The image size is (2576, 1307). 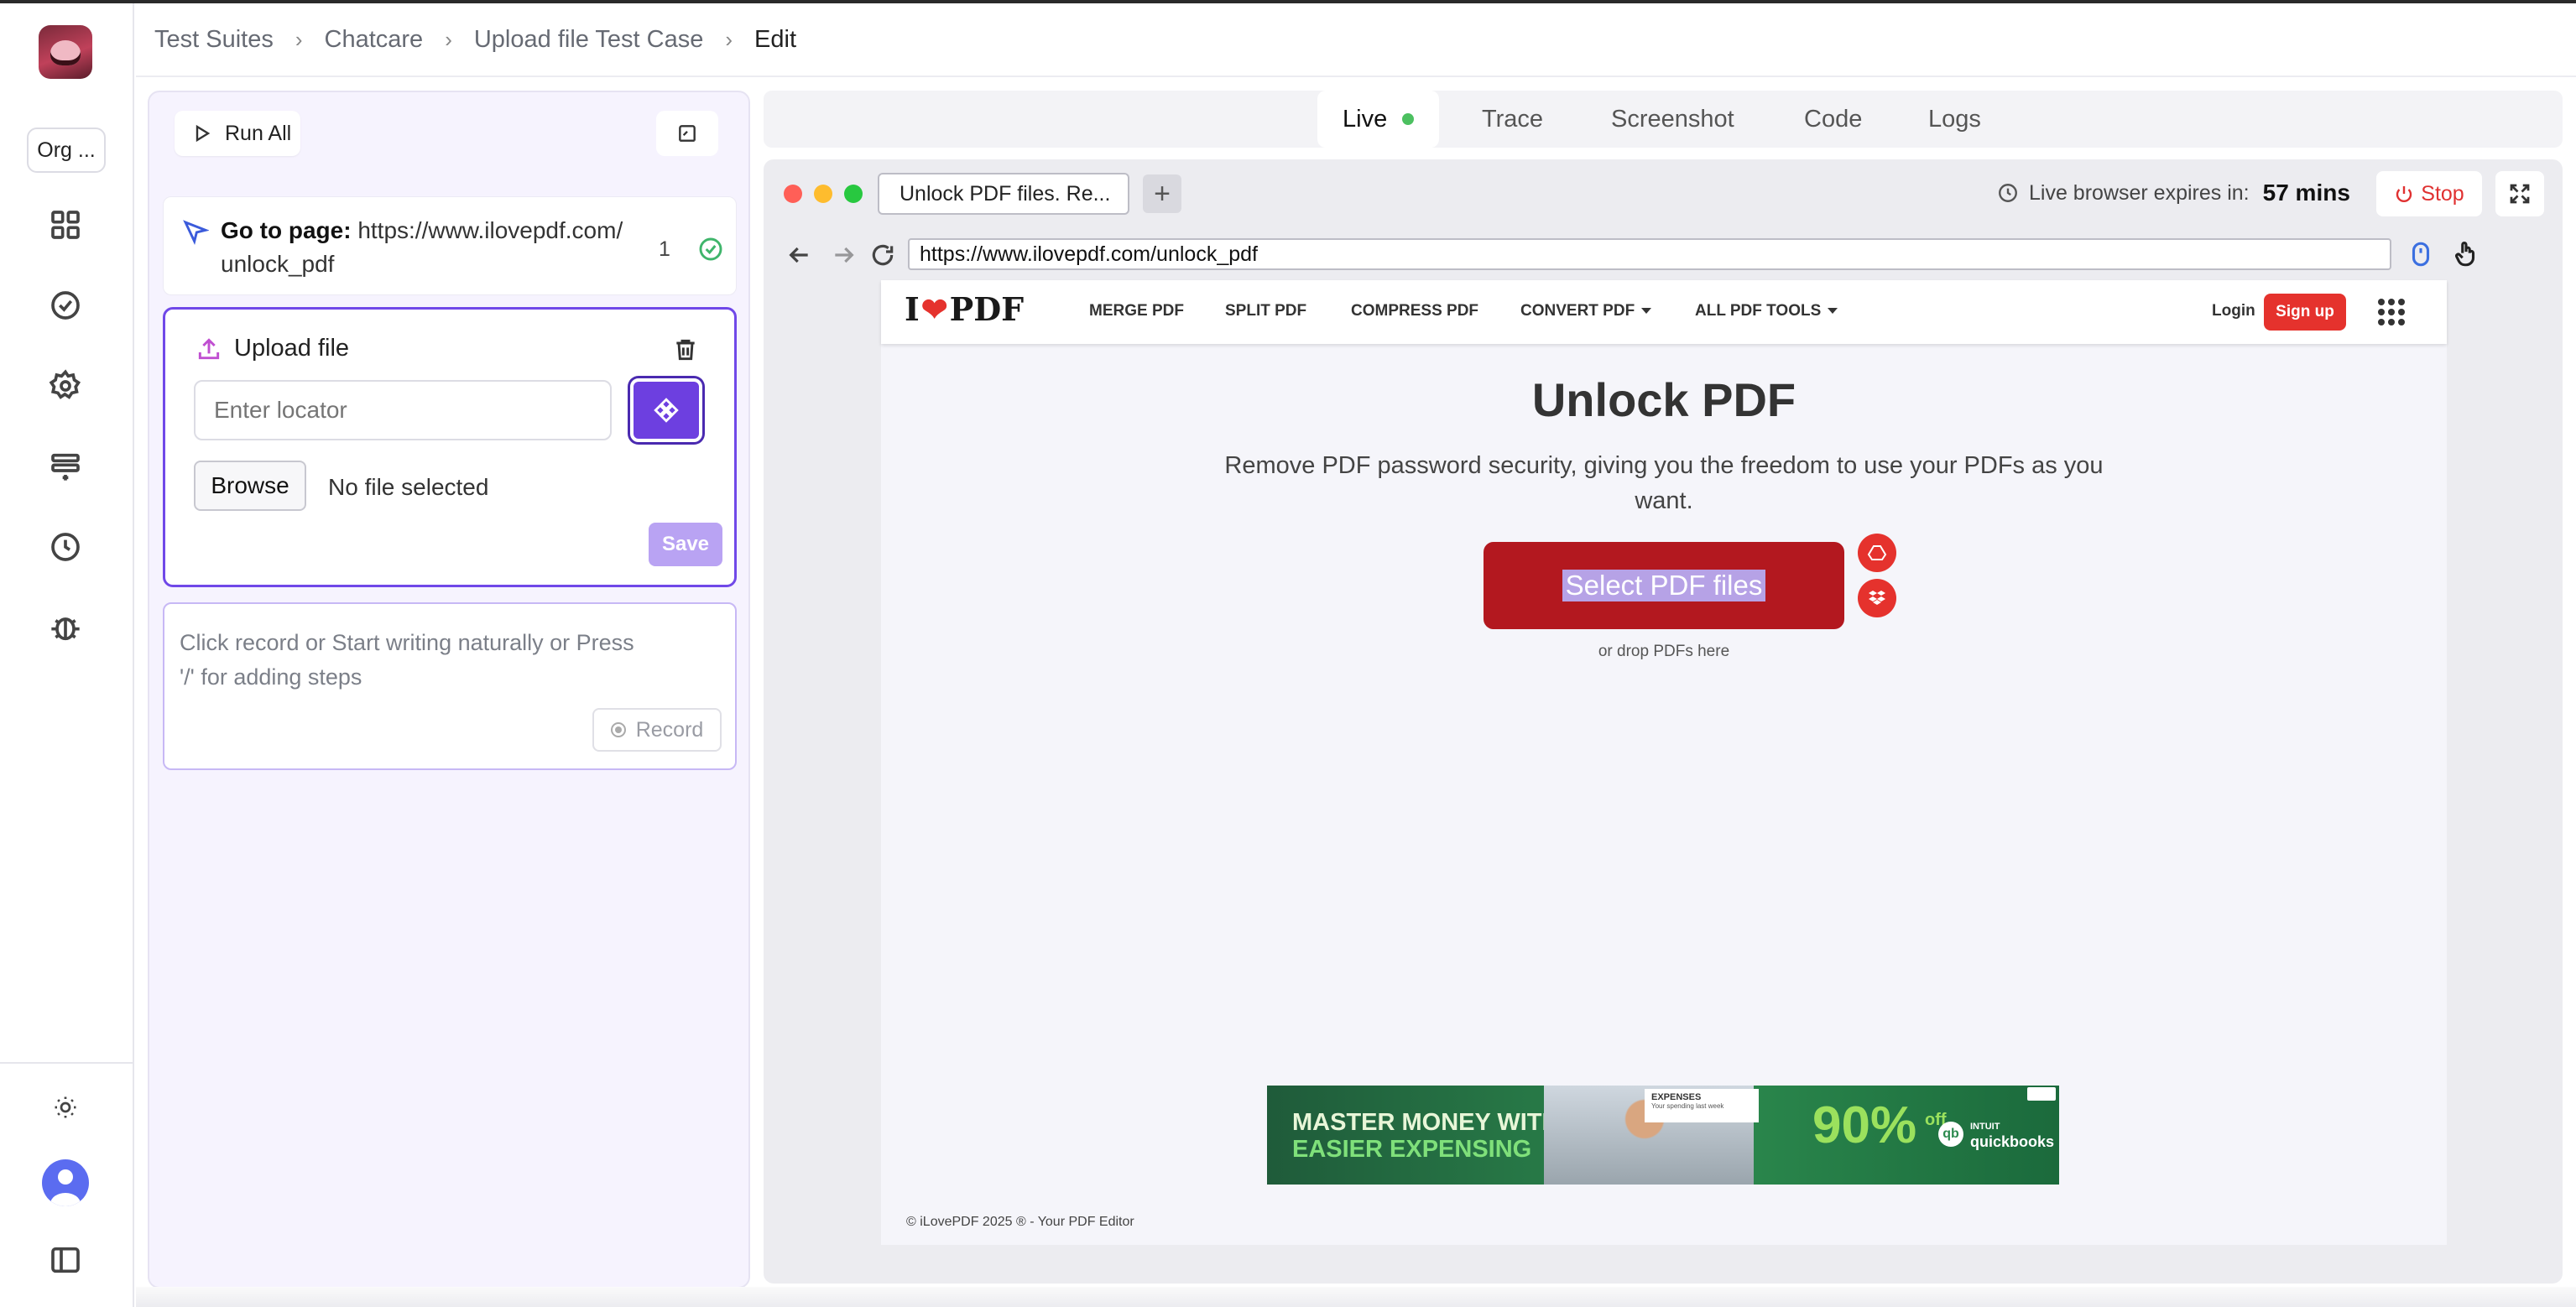 I want to click on tab-screenshot: Screenshot, so click(x=1672, y=120).